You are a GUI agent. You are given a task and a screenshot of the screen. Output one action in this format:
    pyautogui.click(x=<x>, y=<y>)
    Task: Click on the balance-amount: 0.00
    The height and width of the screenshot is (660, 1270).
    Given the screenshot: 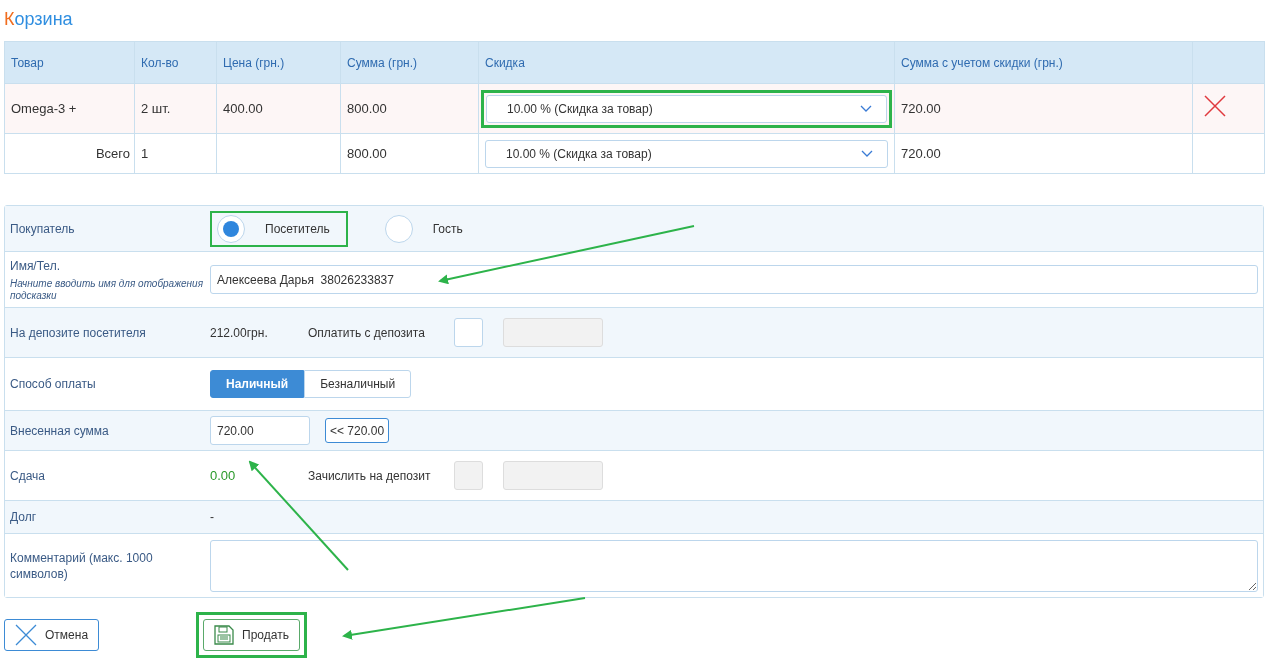 What is the action you would take?
    pyautogui.click(x=223, y=475)
    